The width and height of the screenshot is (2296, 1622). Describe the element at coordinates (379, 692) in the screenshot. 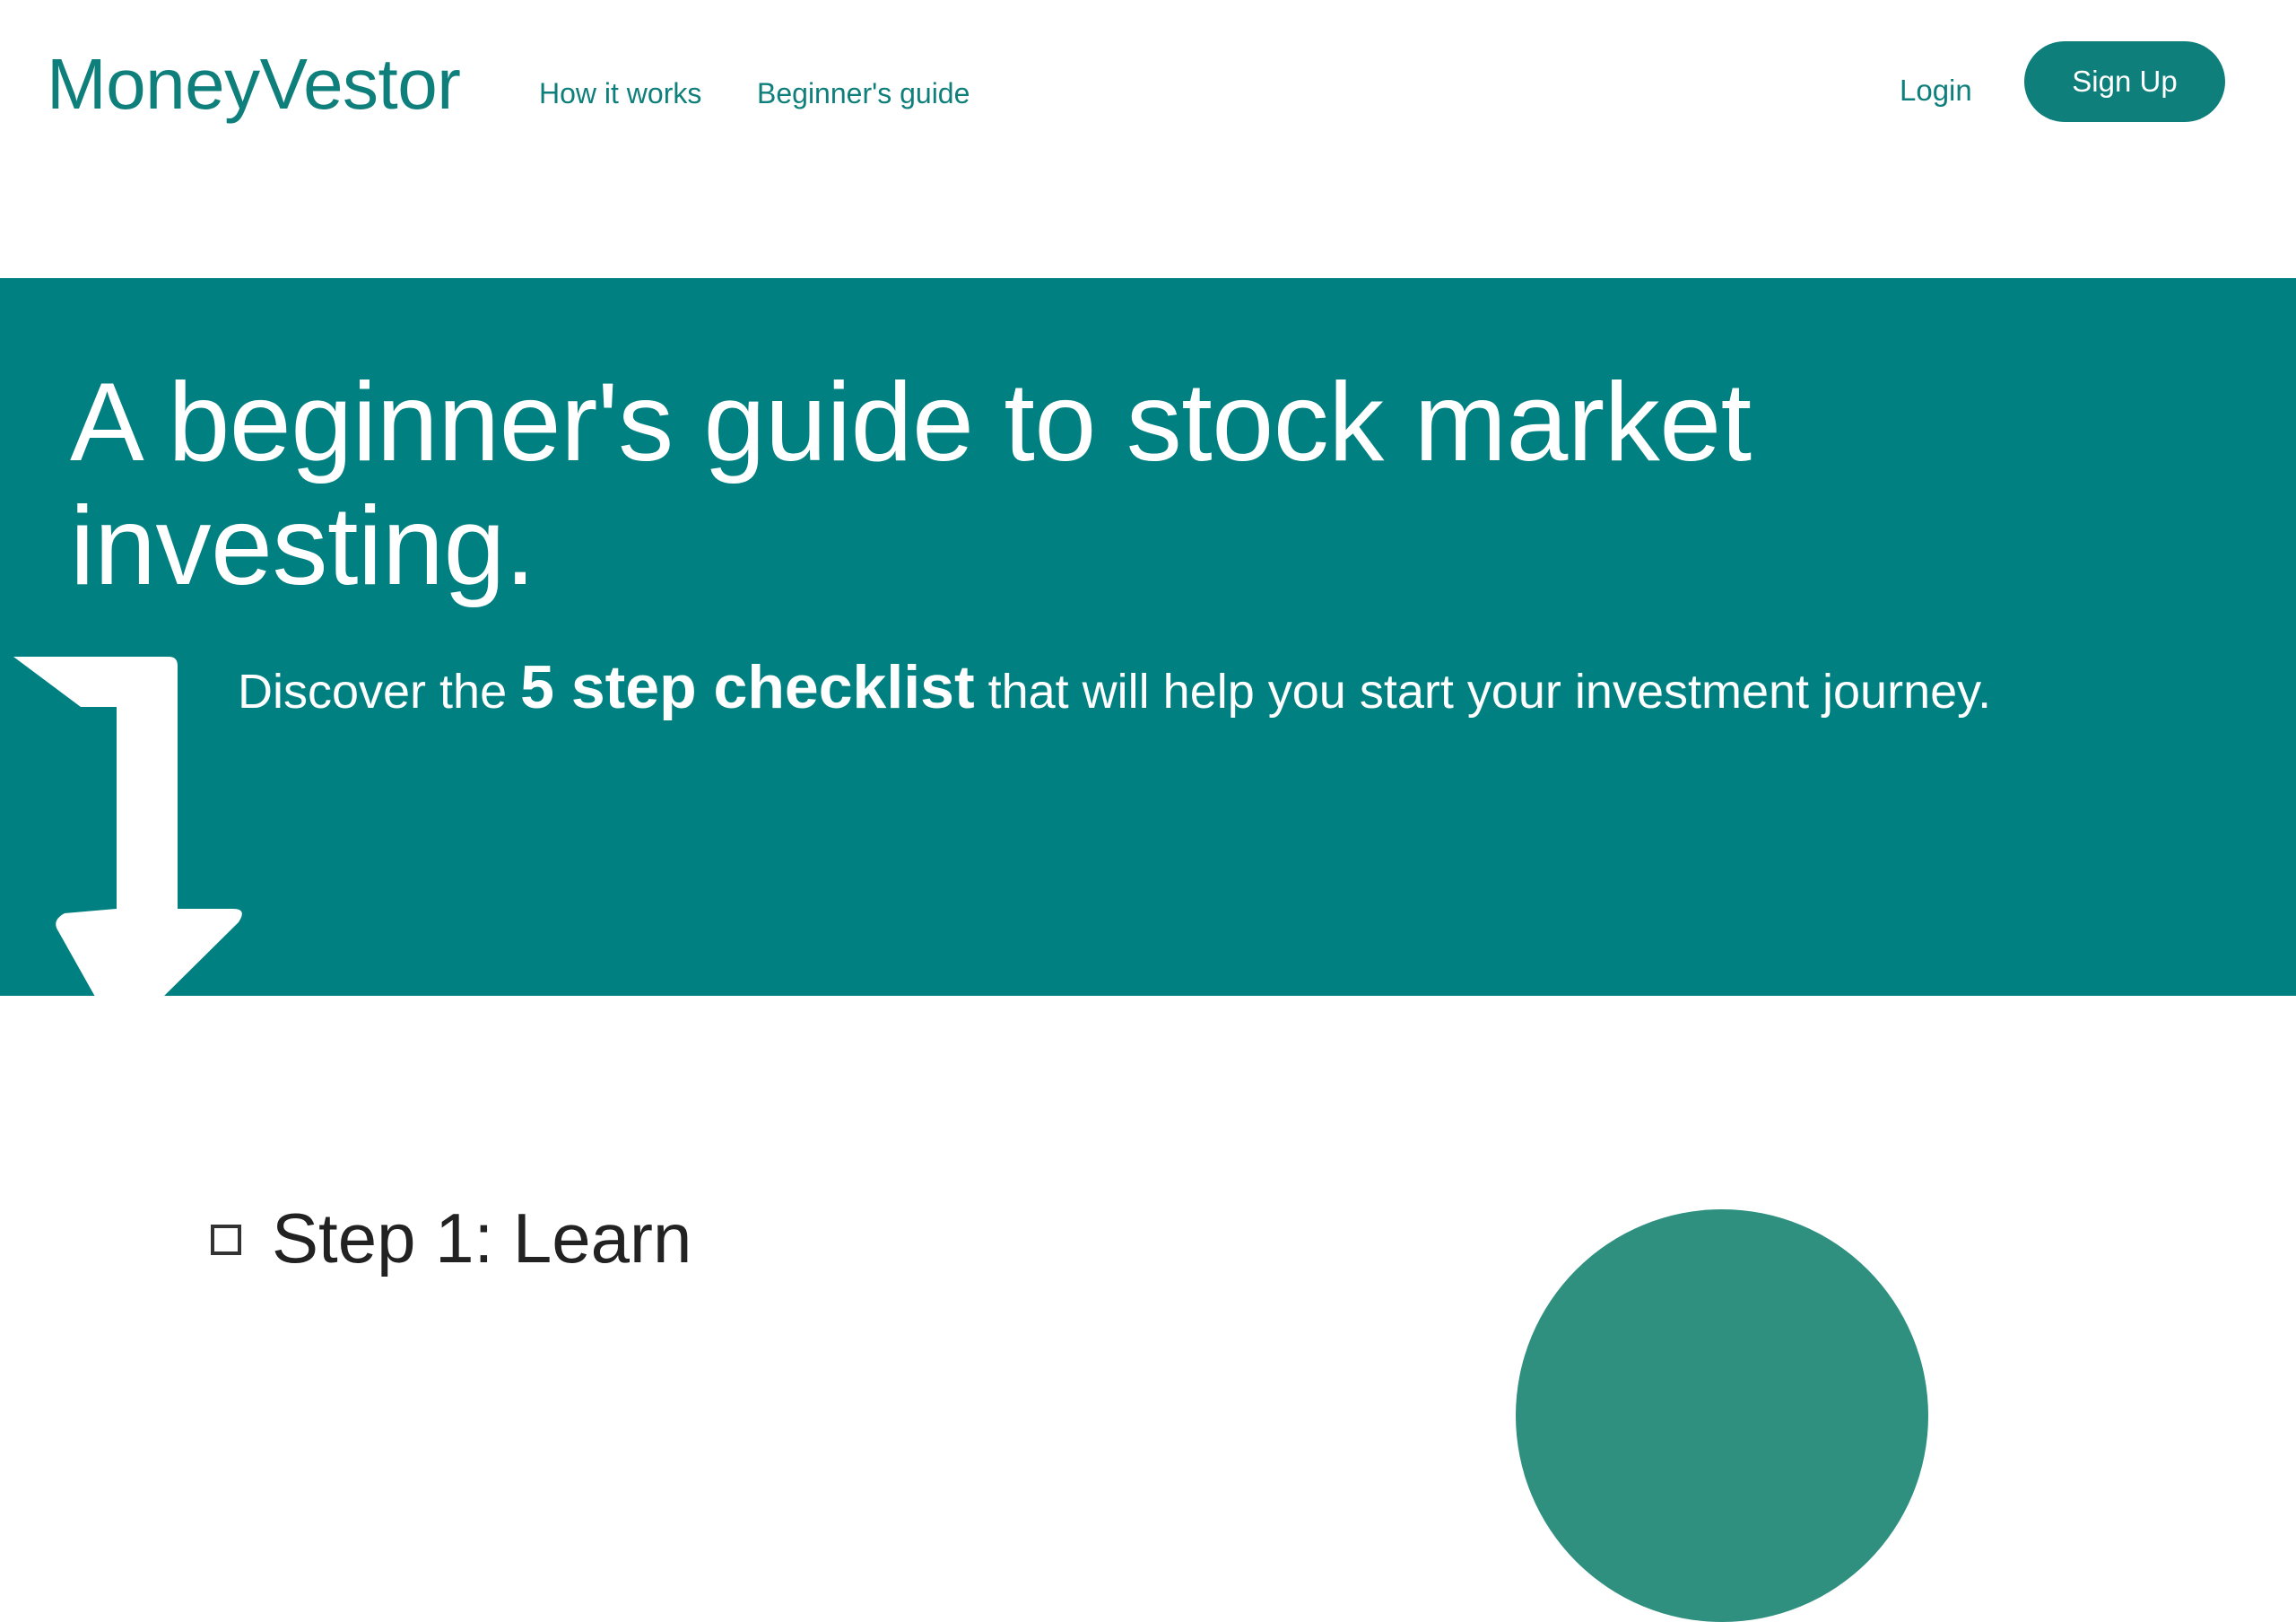

I see `hero-subtitle-prefix: Discover the` at that location.